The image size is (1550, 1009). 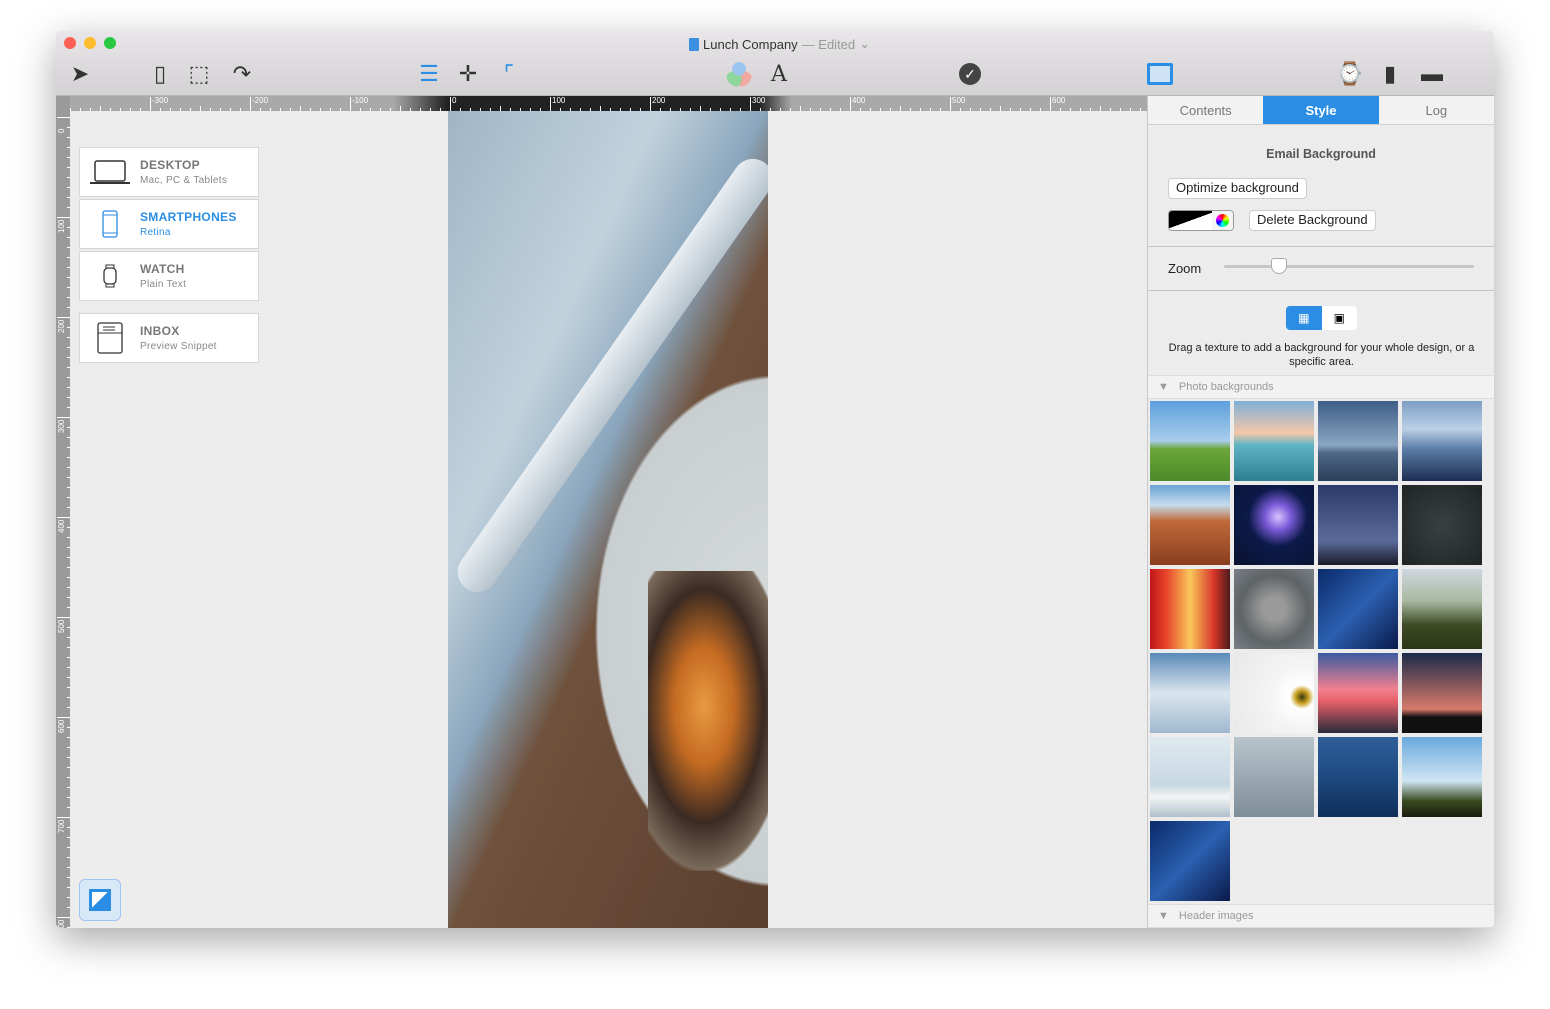 What do you see at coordinates (242, 74) in the screenshot?
I see `share-icon: ↷` at bounding box center [242, 74].